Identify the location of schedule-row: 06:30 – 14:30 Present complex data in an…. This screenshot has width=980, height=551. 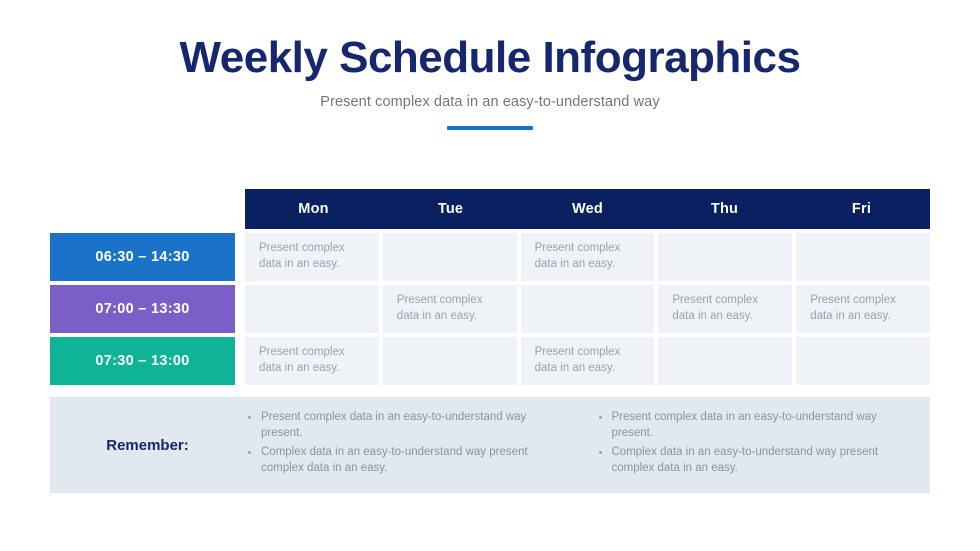
(490, 257).